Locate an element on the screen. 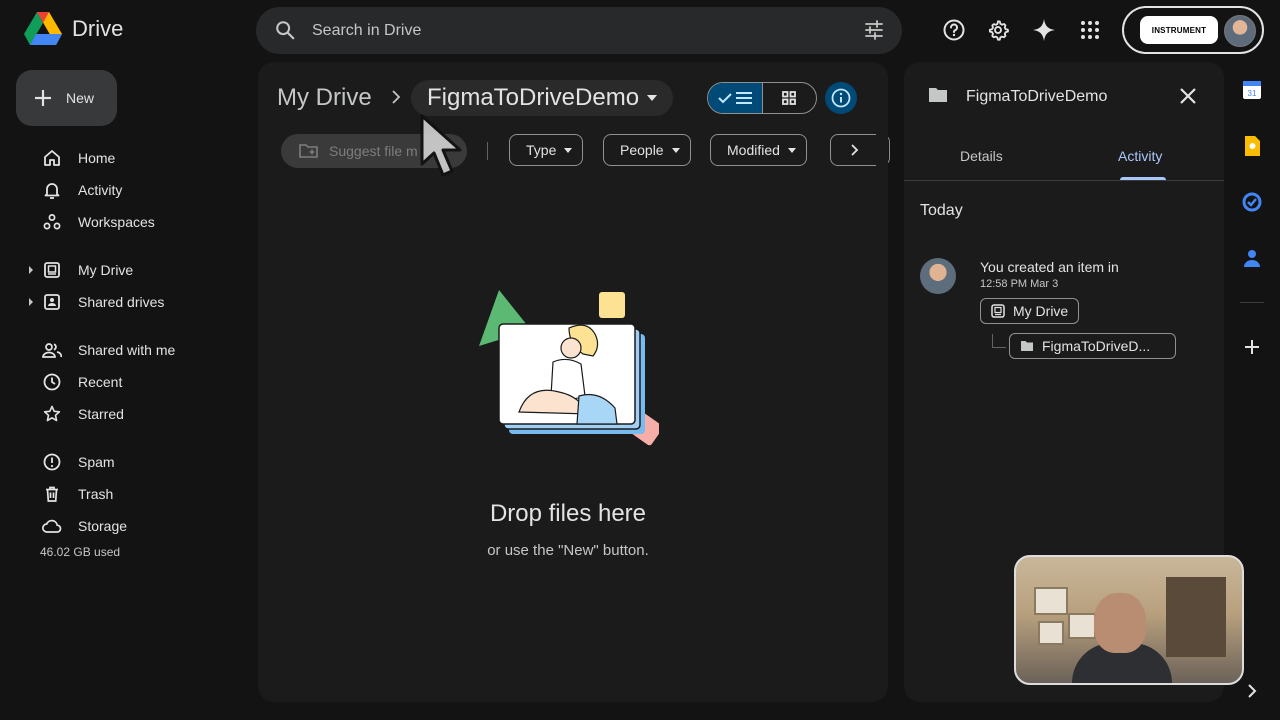  new-button-label: New is located at coordinates (80, 98).